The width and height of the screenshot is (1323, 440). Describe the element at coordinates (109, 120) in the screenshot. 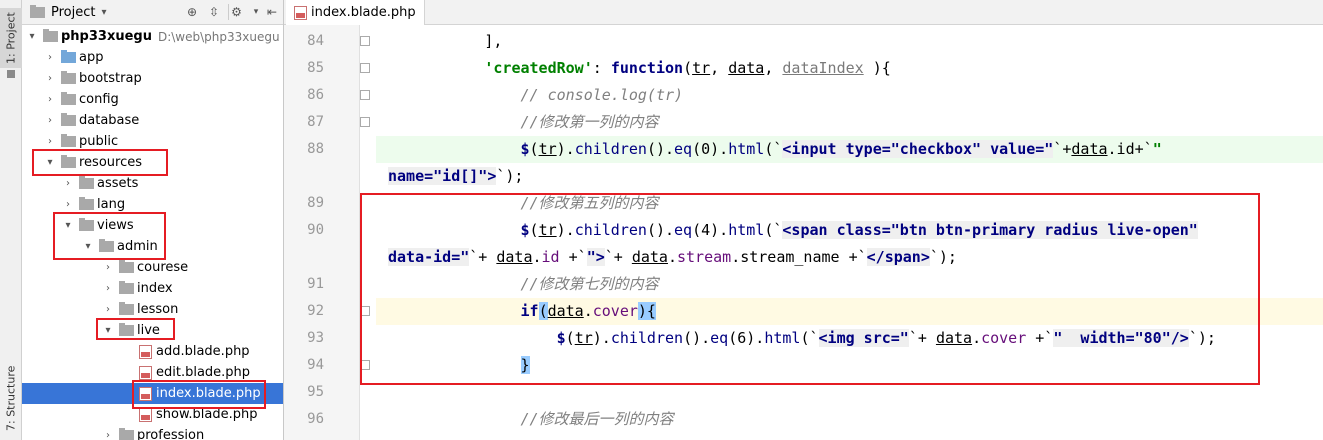

I see `tree-item-label: database` at that location.